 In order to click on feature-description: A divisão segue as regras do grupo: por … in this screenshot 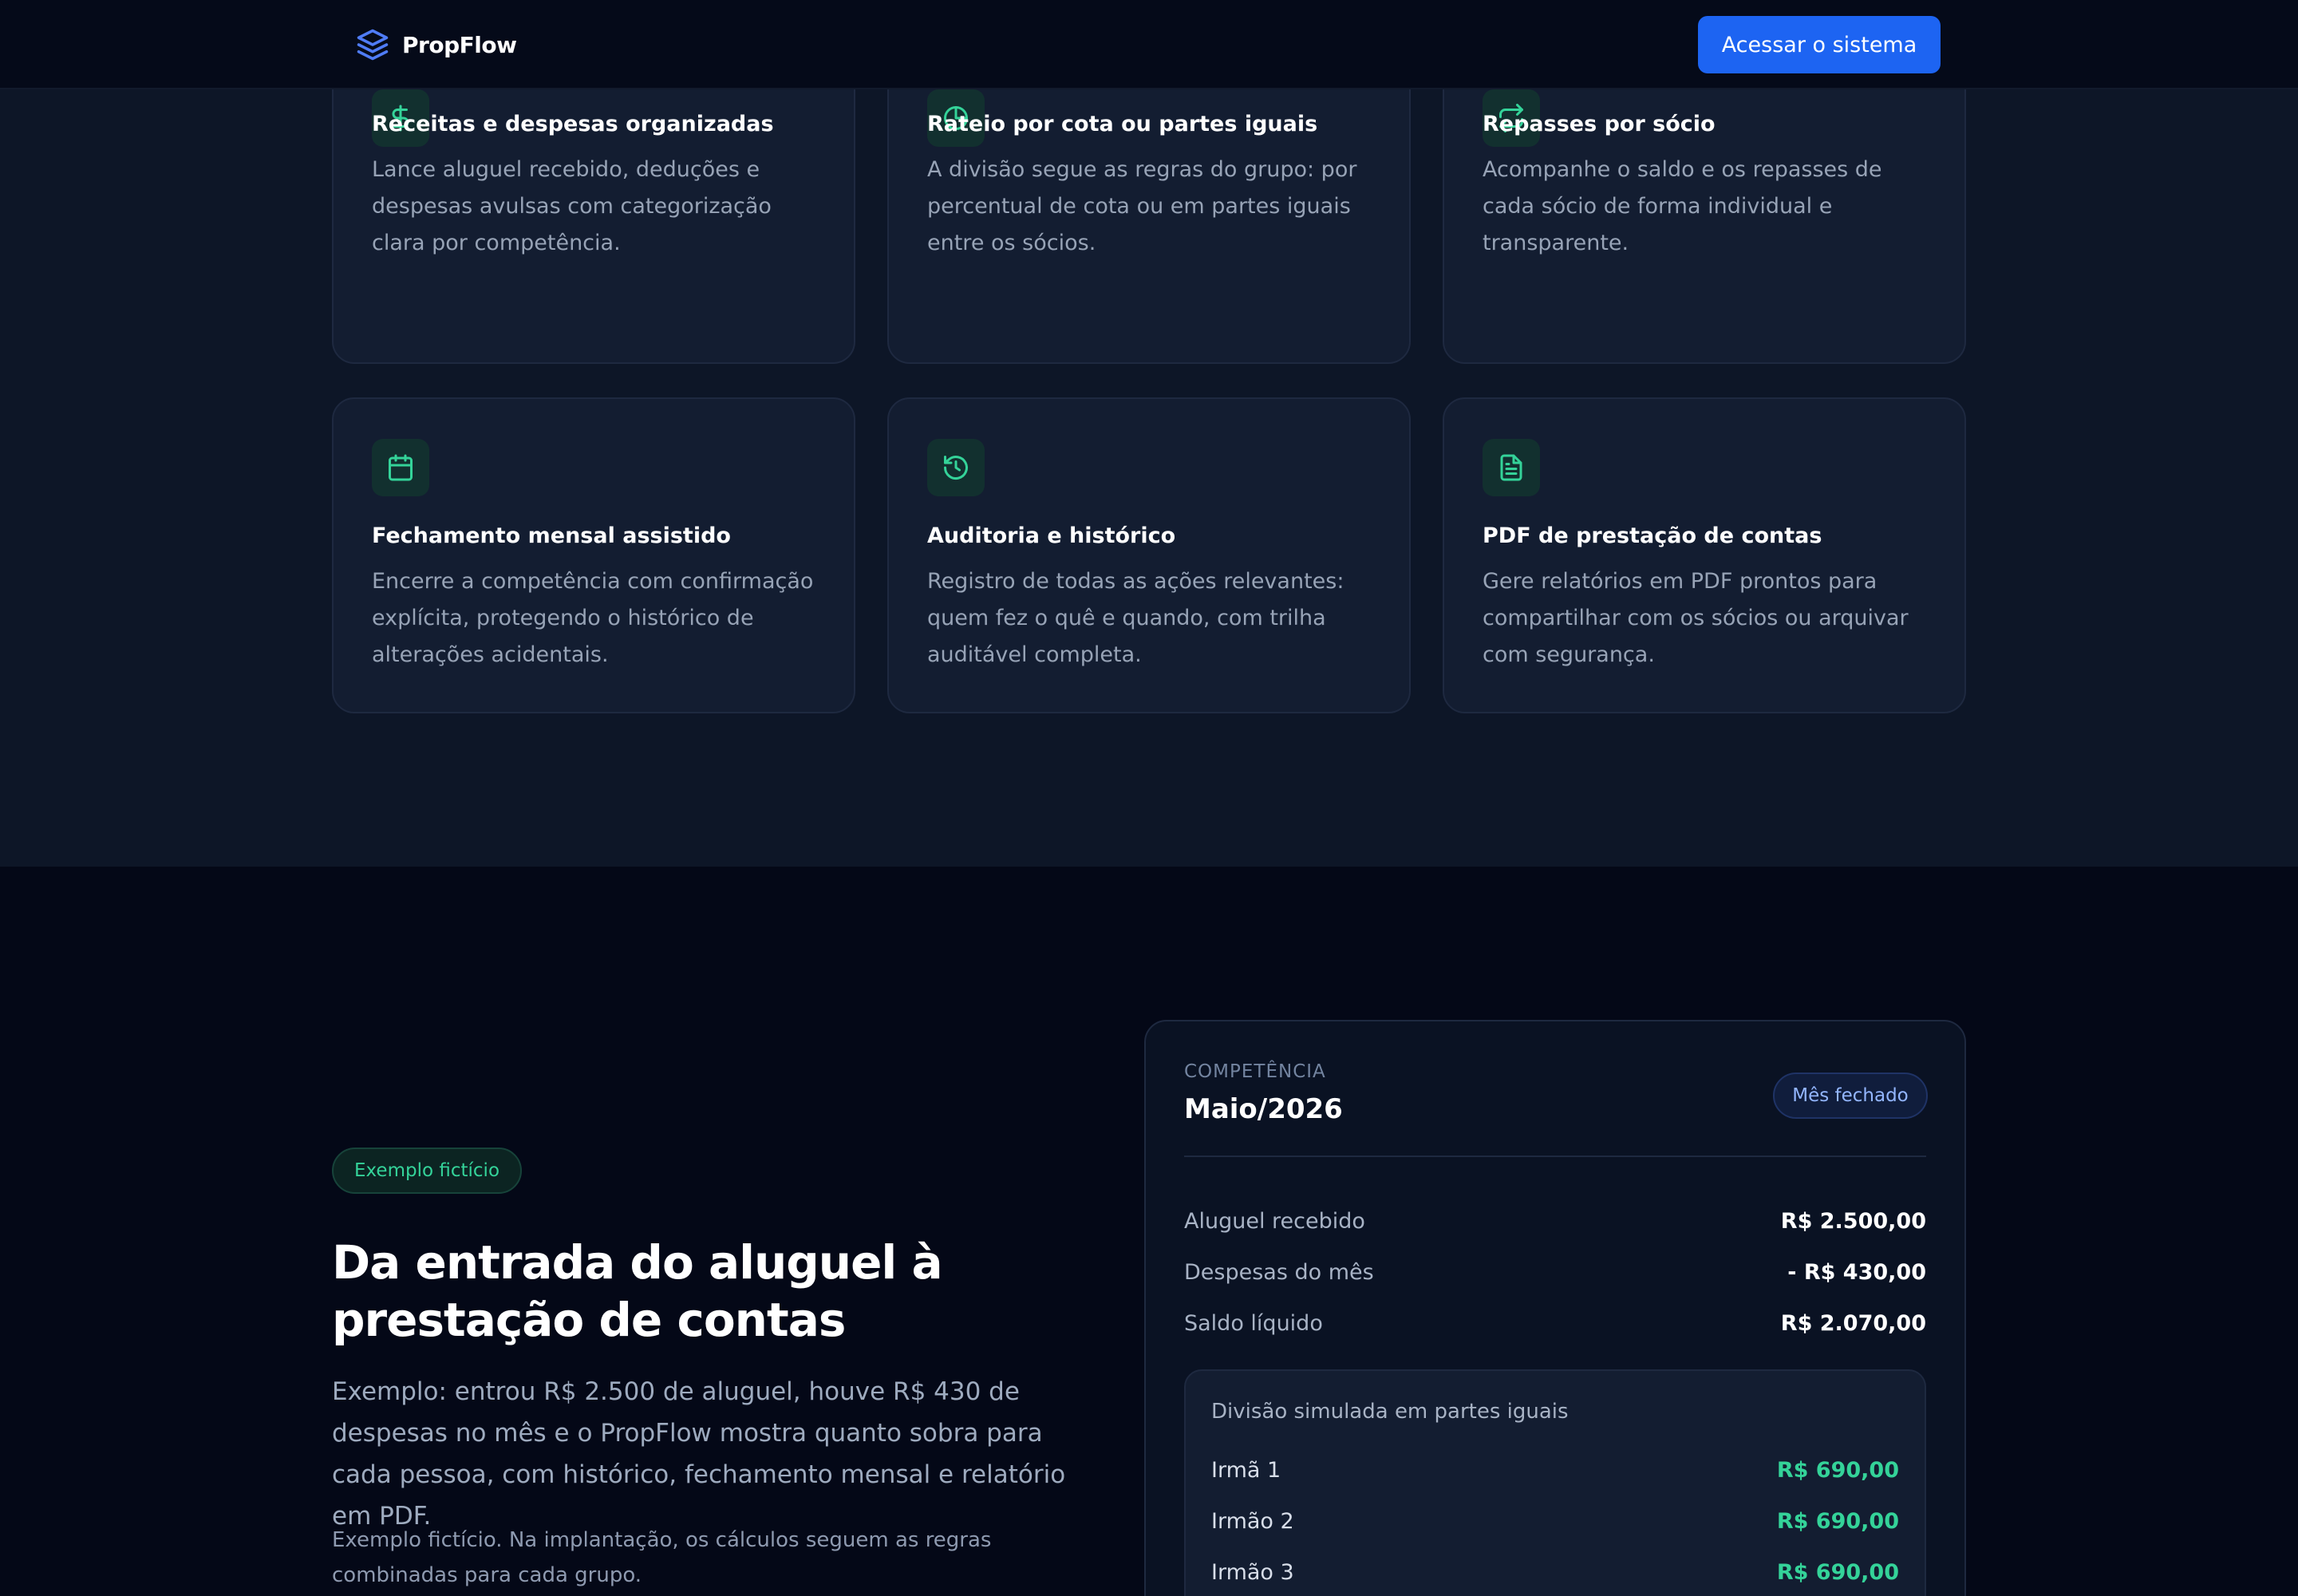, I will do `click(1142, 206)`.